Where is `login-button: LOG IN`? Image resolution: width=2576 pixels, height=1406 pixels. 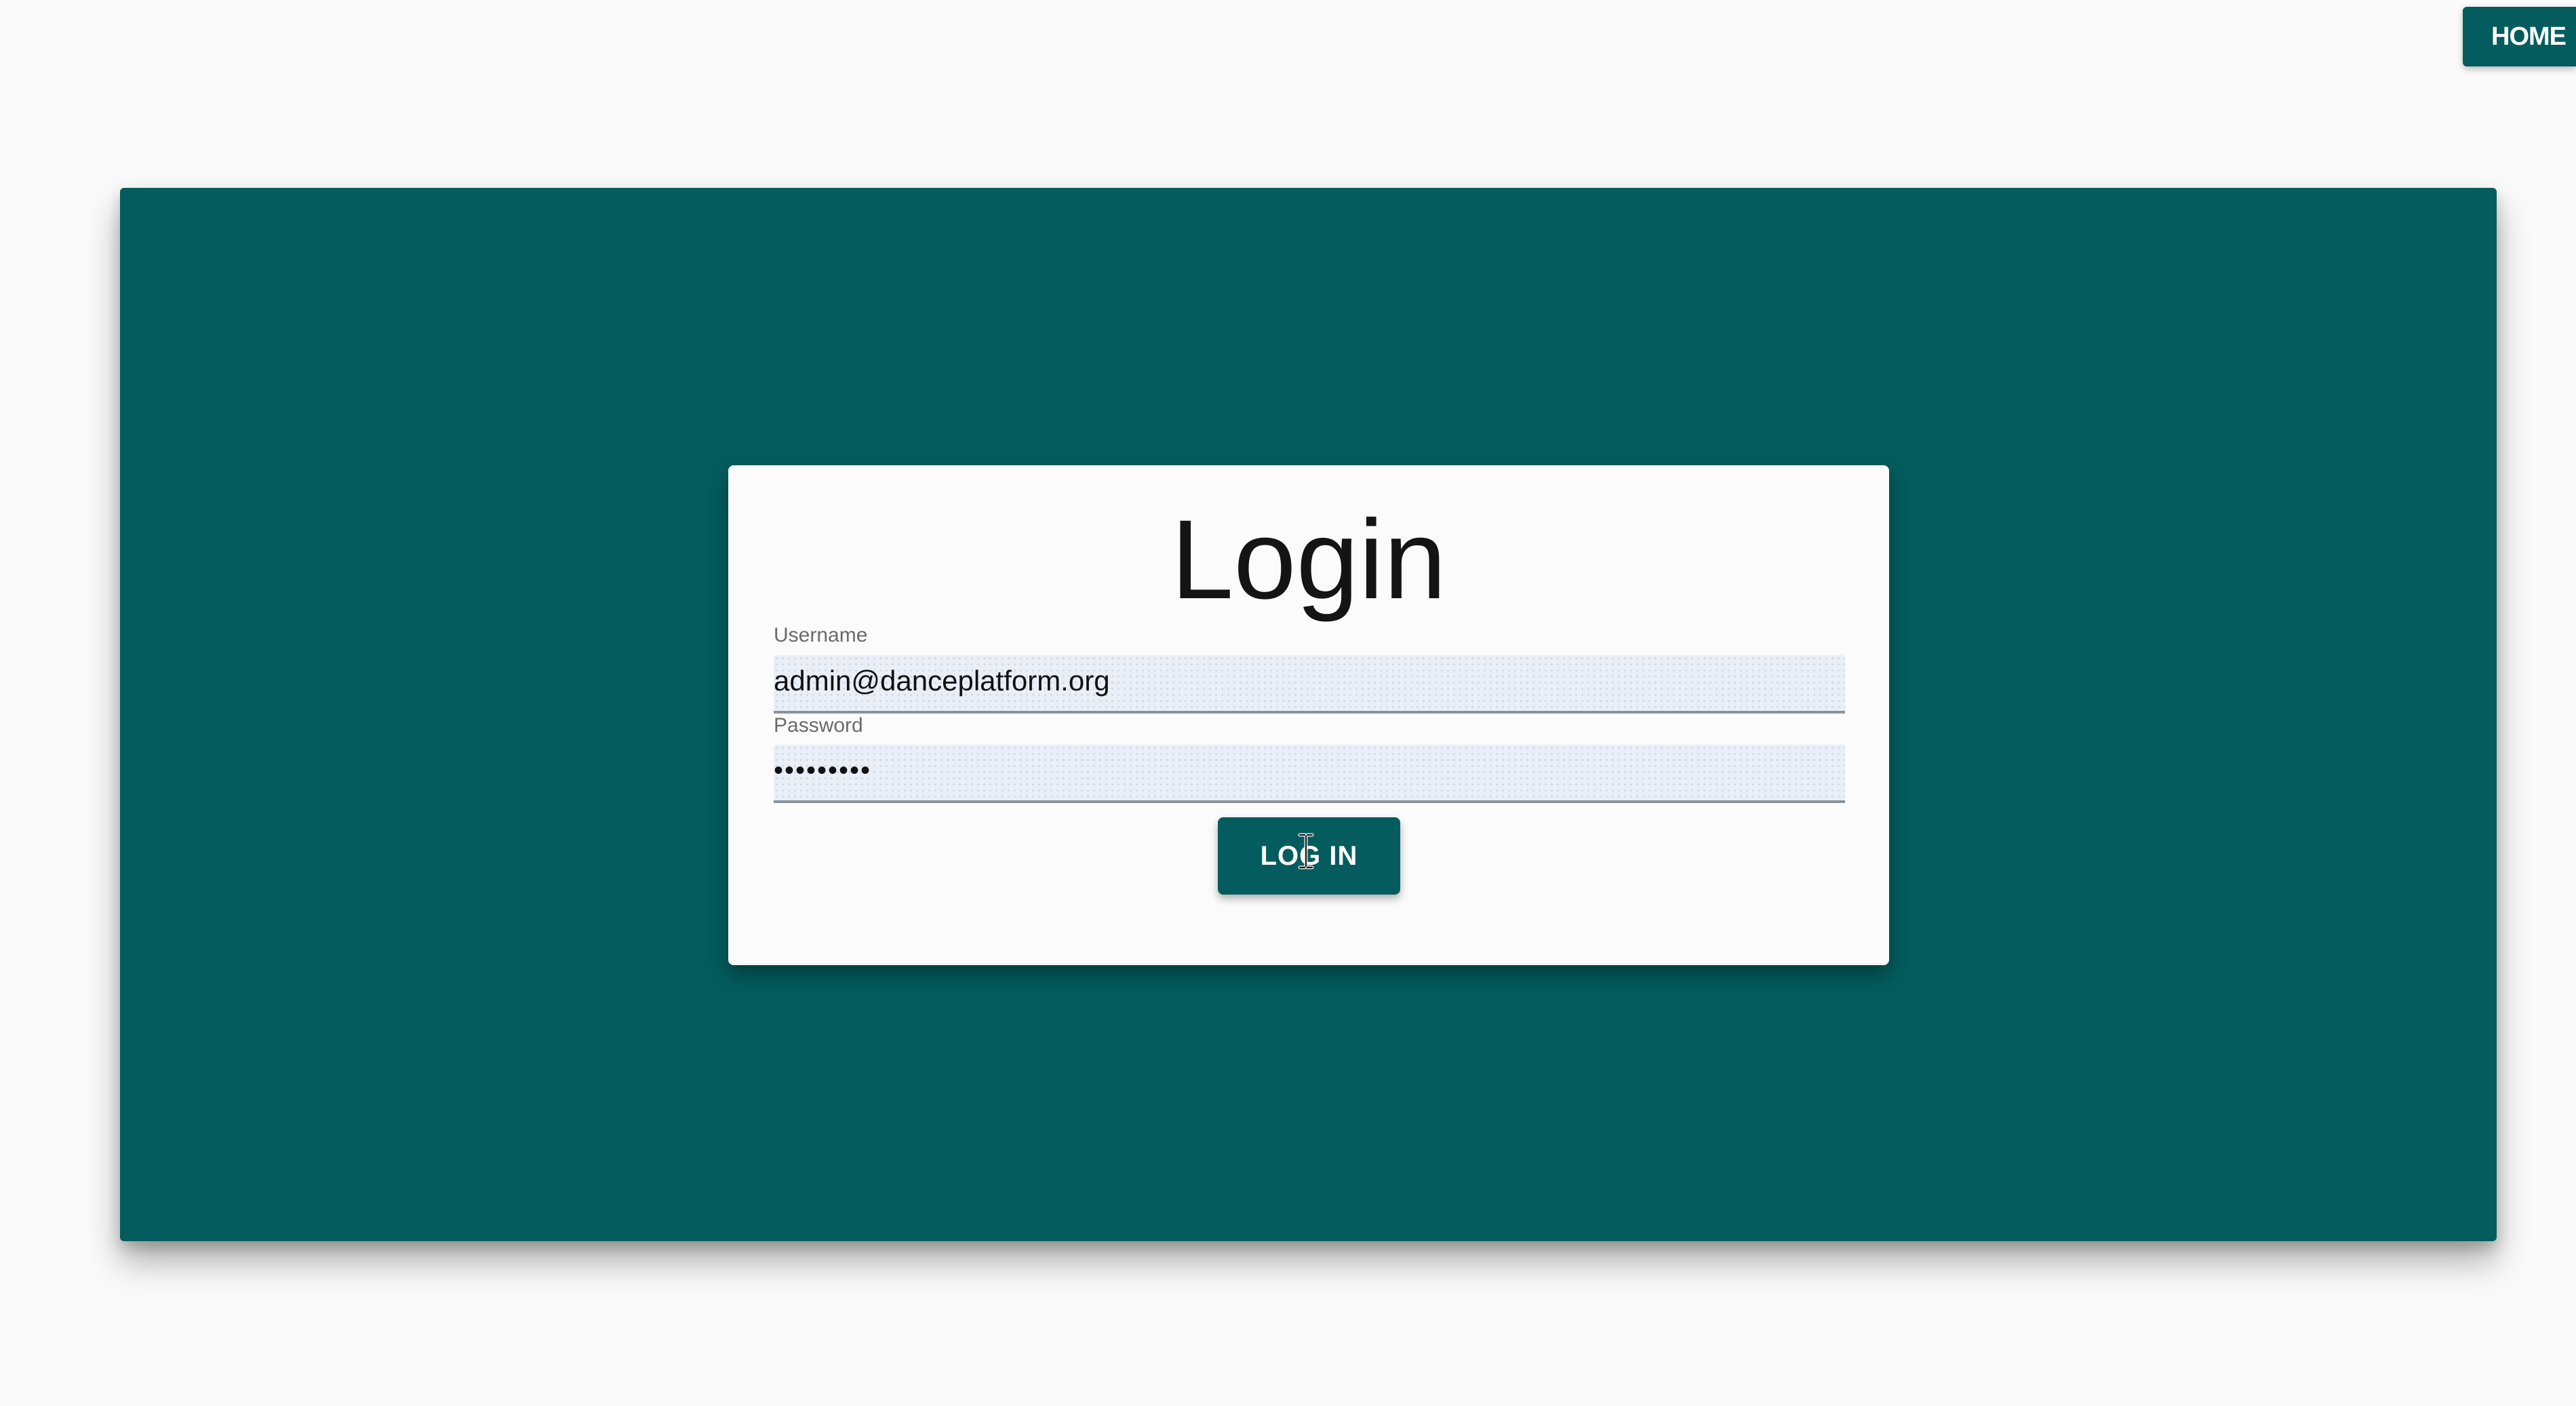
login-button: LOG IN is located at coordinates (1309, 856).